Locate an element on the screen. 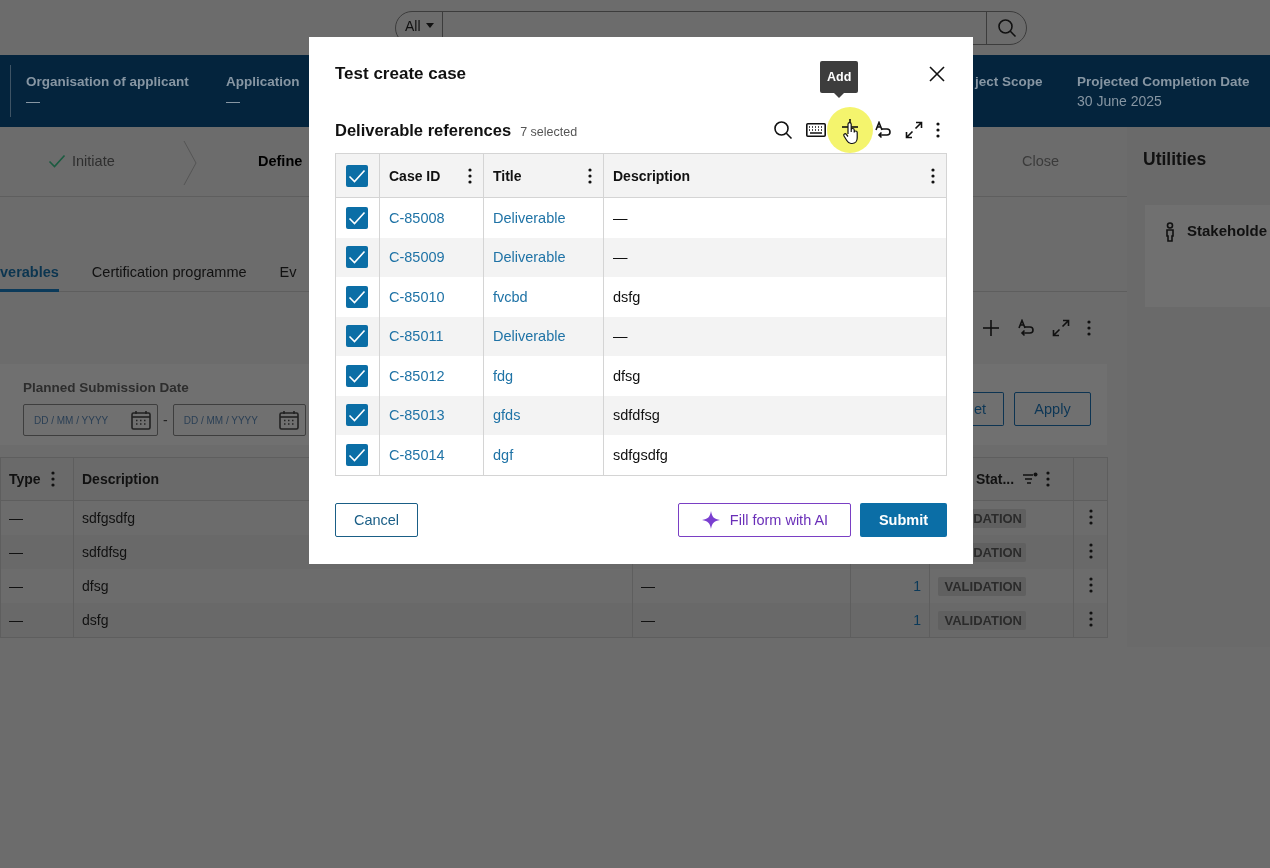 Image resolution: width=1270 pixels, height=868 pixels. case-id-link: C-85008 is located at coordinates (417, 217).